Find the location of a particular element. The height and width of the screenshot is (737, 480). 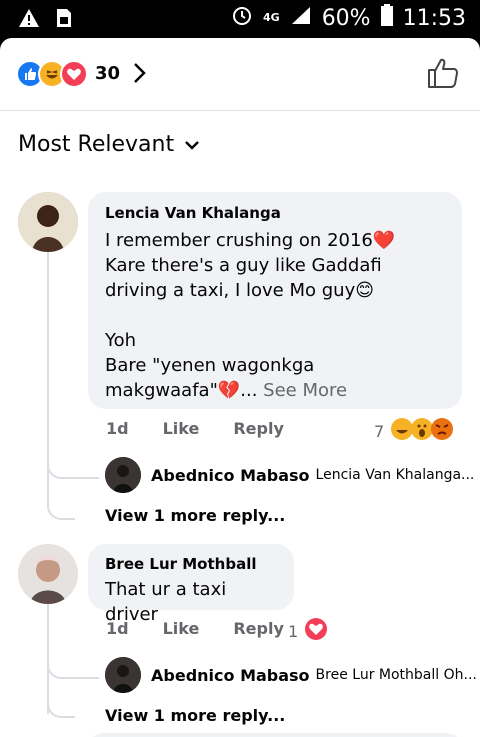

see-more-link: See More is located at coordinates (305, 390).